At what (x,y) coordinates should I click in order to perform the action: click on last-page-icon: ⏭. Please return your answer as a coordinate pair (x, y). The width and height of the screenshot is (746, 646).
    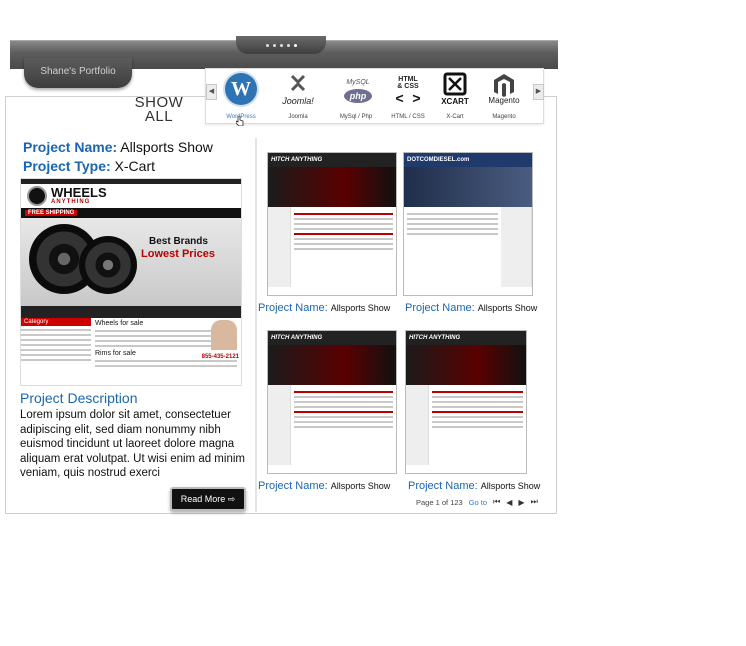
    Looking at the image, I should click on (534, 502).